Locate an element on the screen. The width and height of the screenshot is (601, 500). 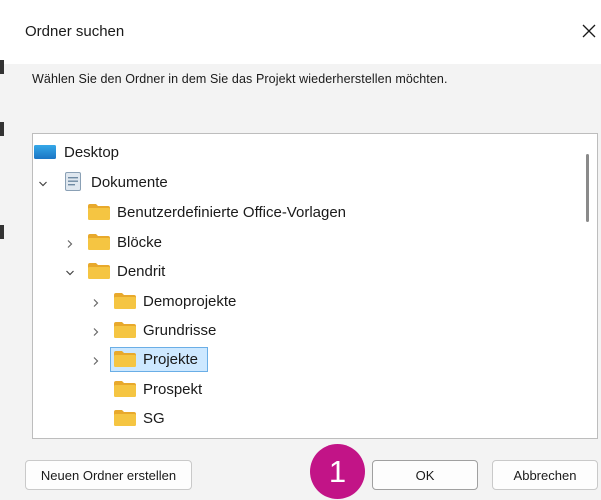
close-button is located at coordinates (587, 31).